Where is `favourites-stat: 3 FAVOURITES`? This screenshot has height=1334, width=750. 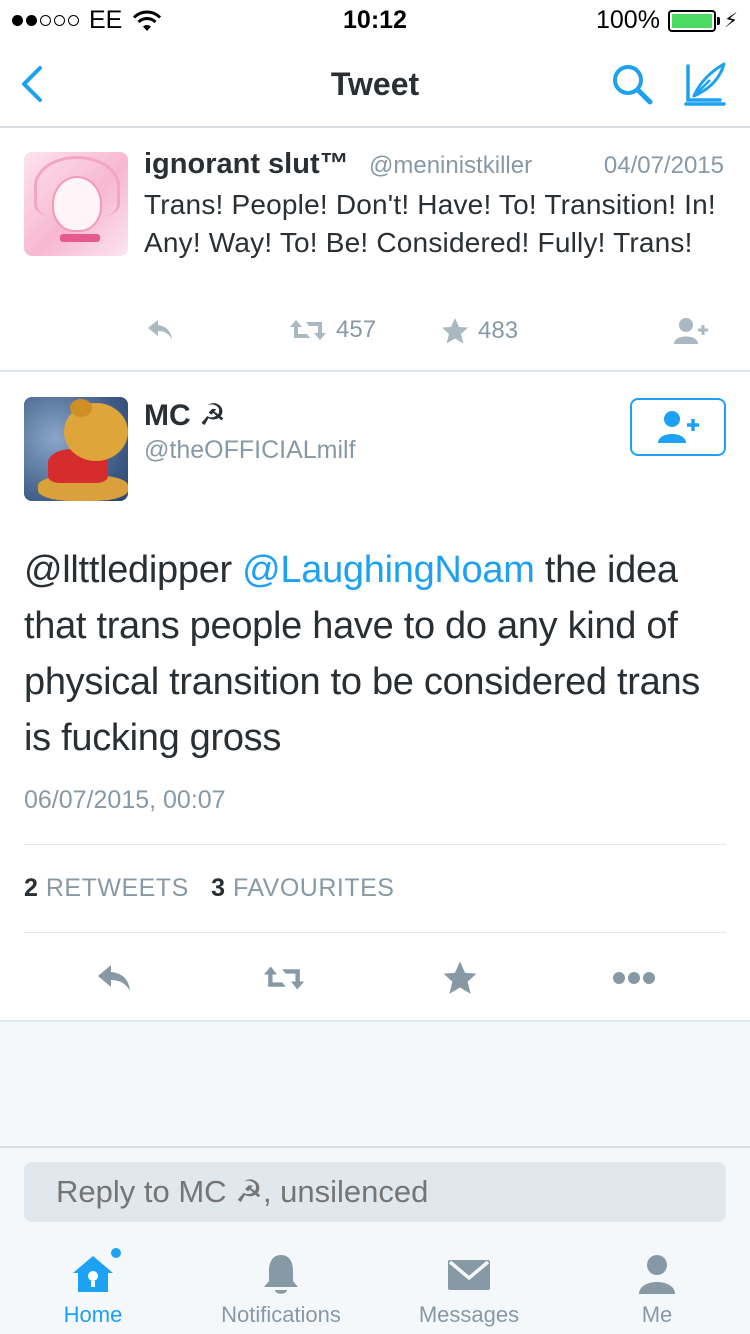 favourites-stat: 3 FAVOURITES is located at coordinates (302, 888).